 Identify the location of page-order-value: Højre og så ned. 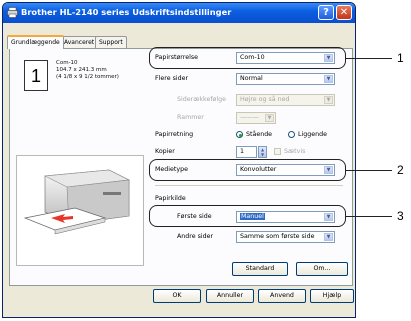
(265, 99).